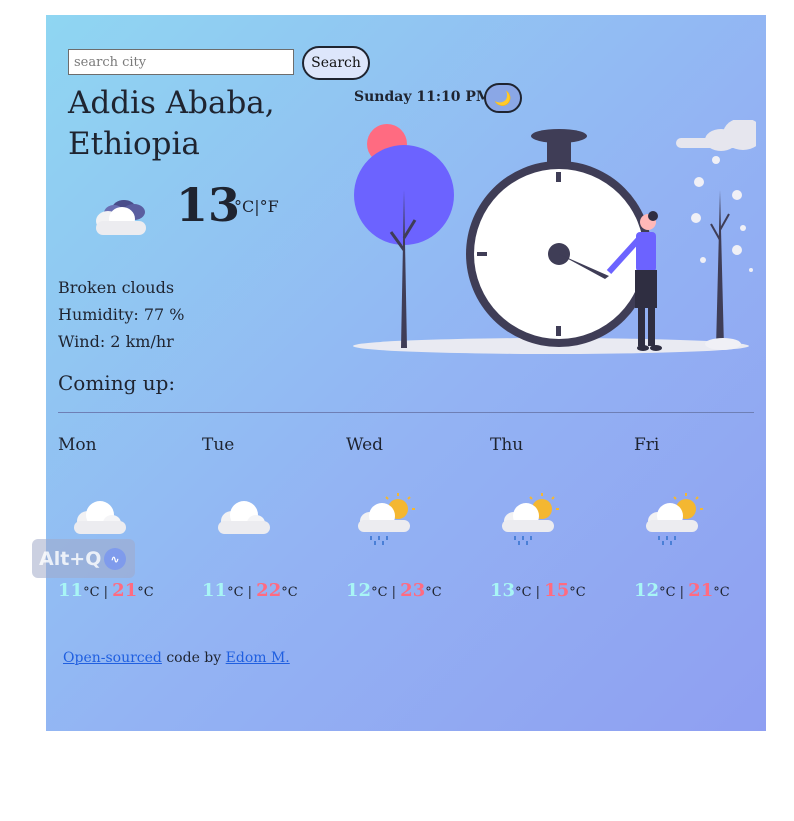 The image size is (794, 821). I want to click on moon-icon: 🌙, so click(503, 97).